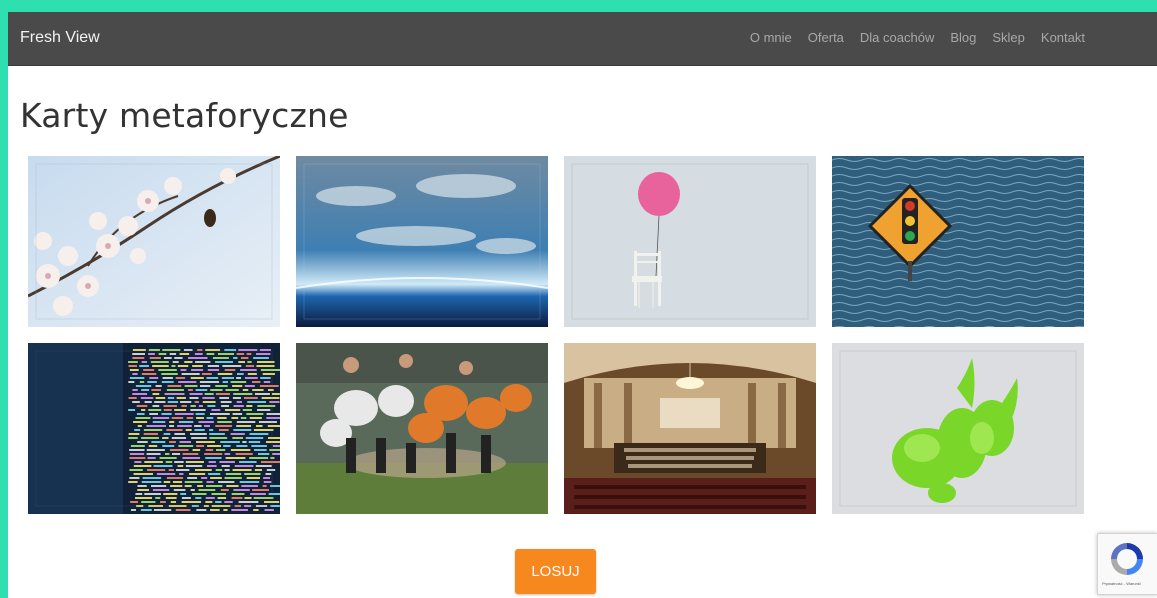 This screenshot has height=598, width=1157. I want to click on nav-link-dla-coachow: Dla coachów, so click(897, 37).